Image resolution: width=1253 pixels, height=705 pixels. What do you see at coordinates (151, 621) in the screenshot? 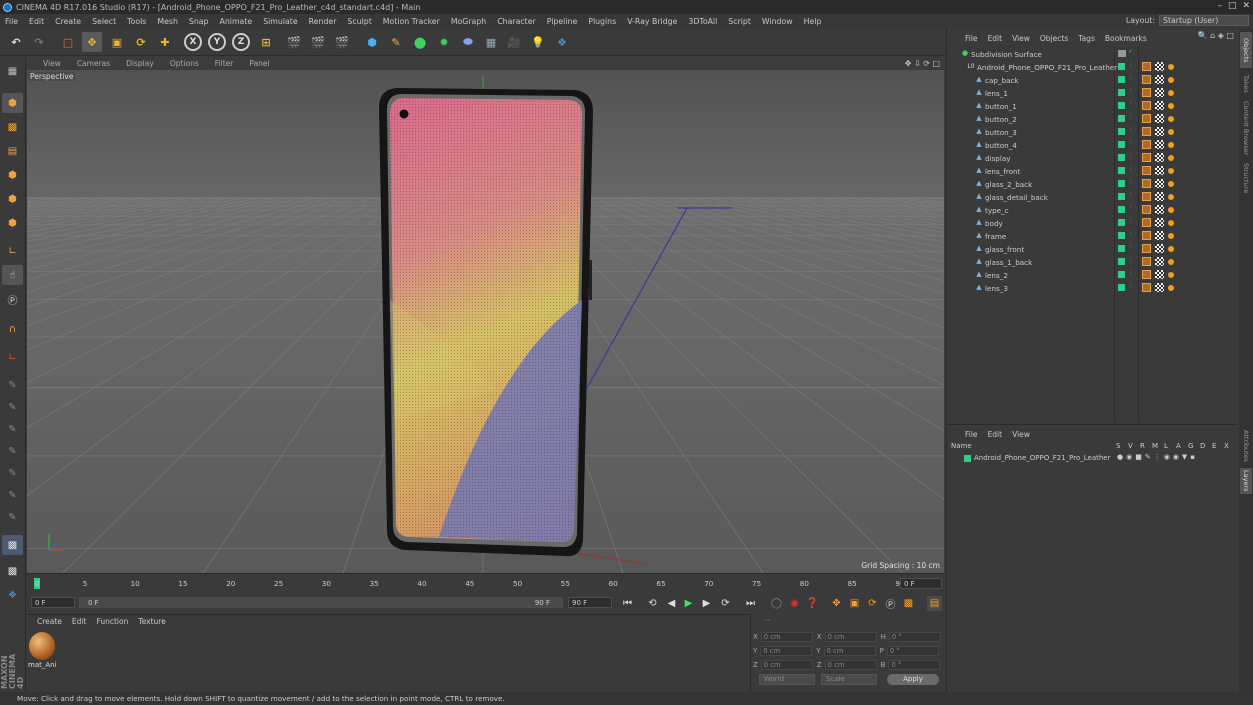
I see `mat-menu-texture: Texture` at bounding box center [151, 621].